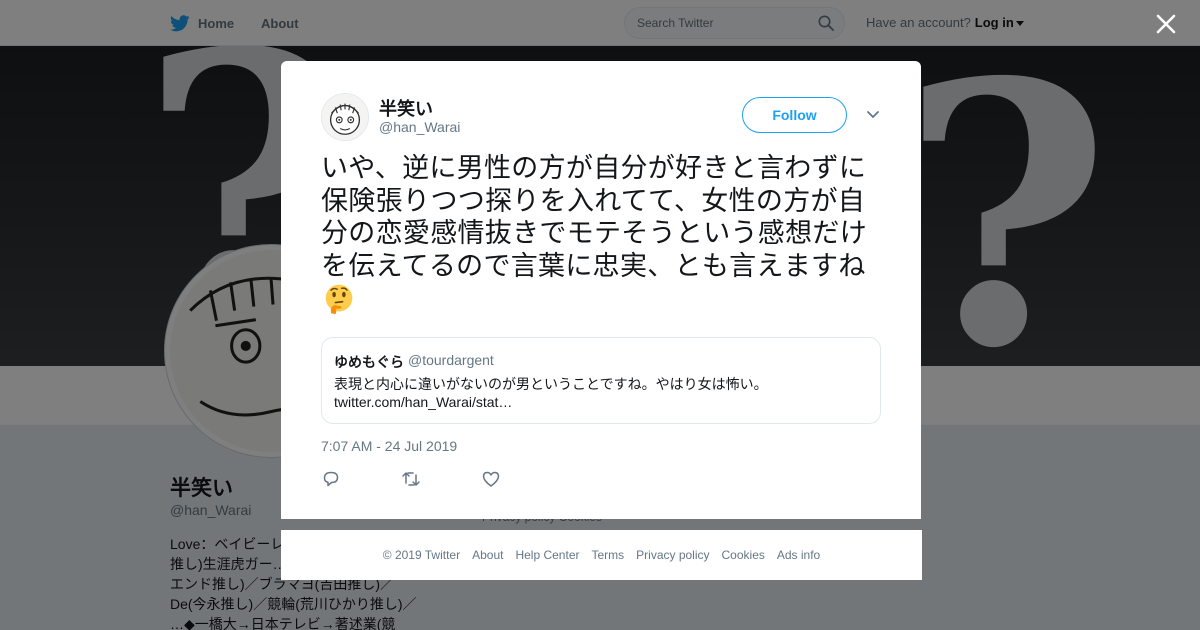 This screenshot has width=1200, height=630. I want to click on tweet-author-avatar, so click(345, 117).